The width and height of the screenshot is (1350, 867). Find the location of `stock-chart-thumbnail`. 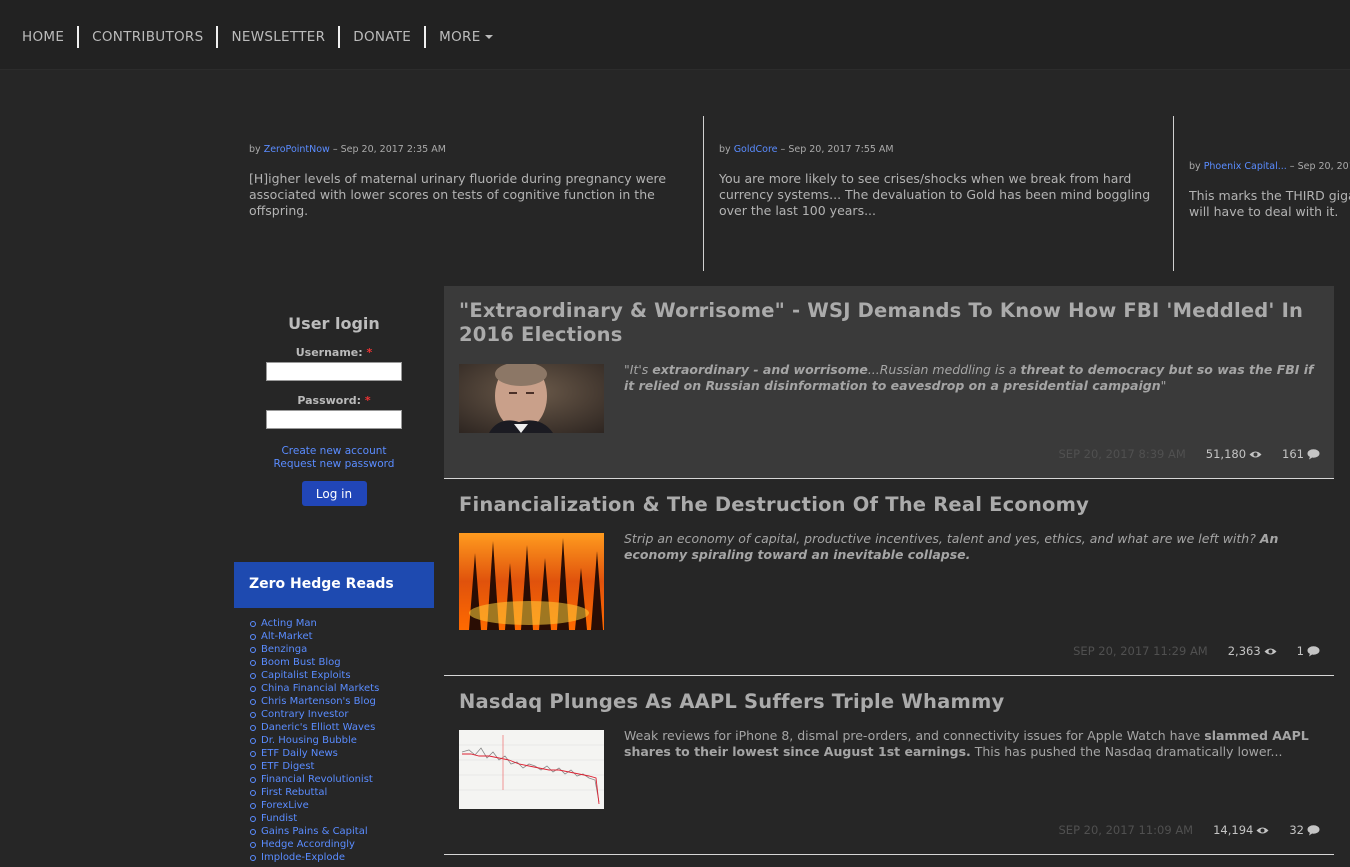

stock-chart-thumbnail is located at coordinates (531, 769).